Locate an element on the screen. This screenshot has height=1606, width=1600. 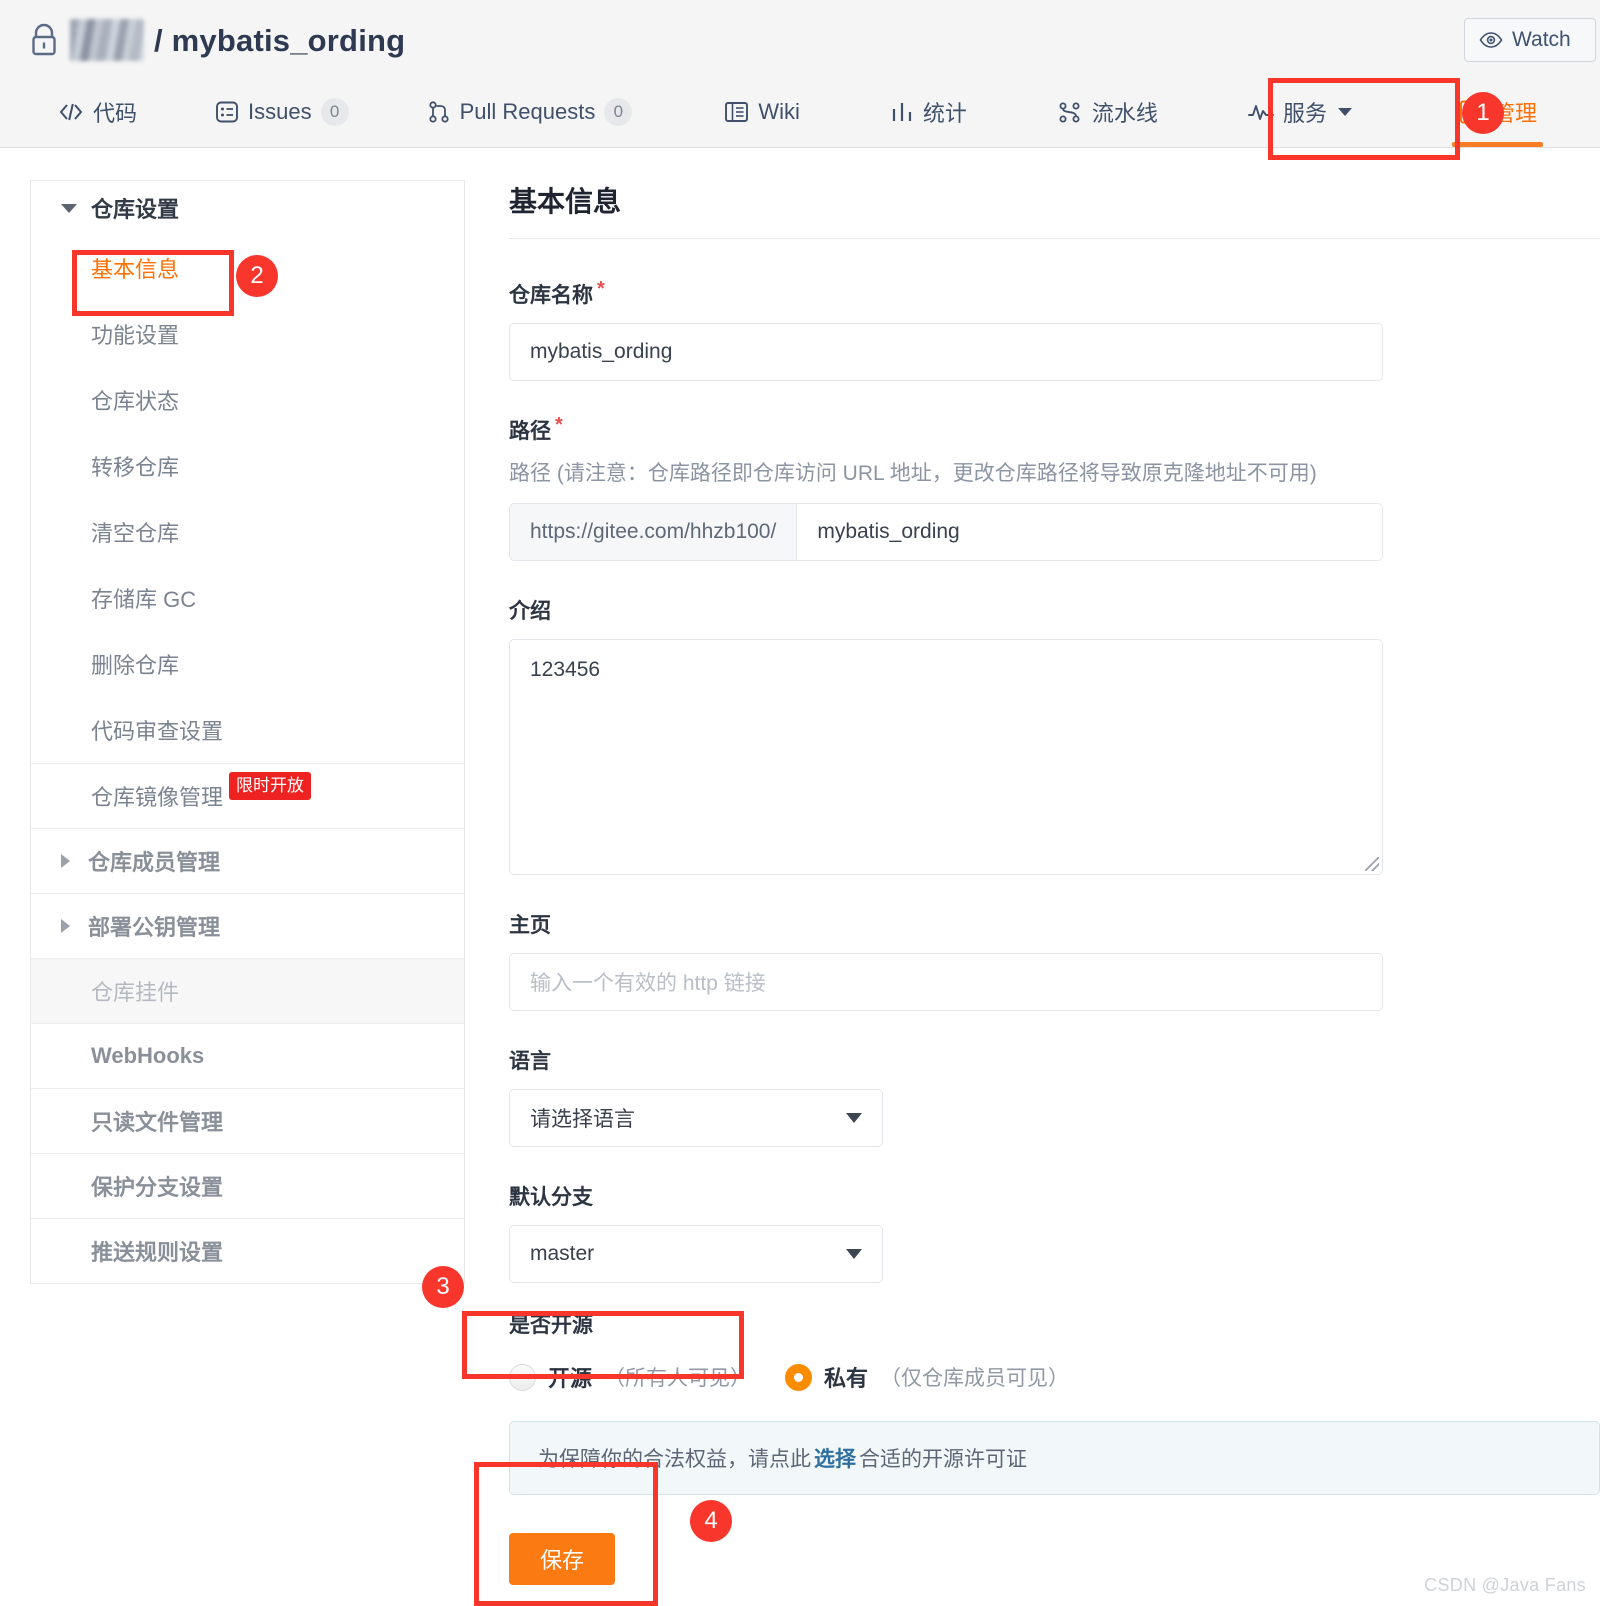
sidebar-item-repo-status: 仓库状态 is located at coordinates (247, 400).